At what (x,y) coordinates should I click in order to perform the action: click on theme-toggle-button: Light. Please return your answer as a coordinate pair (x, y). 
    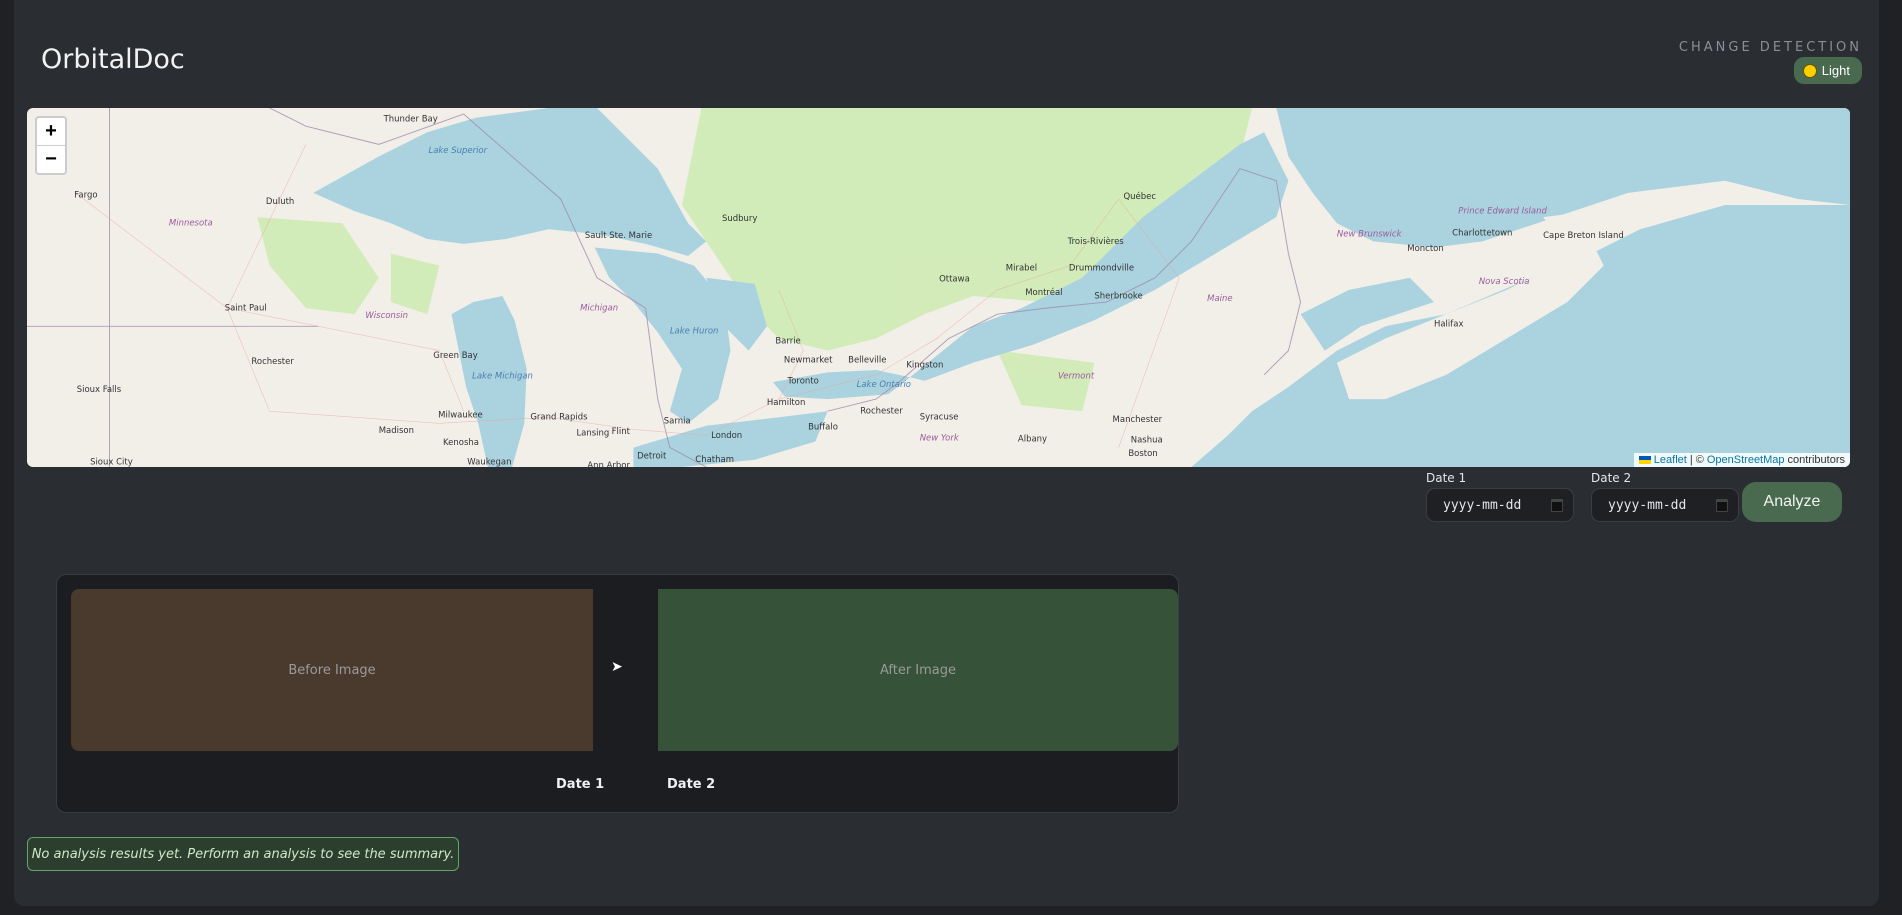
    Looking at the image, I should click on (1827, 70).